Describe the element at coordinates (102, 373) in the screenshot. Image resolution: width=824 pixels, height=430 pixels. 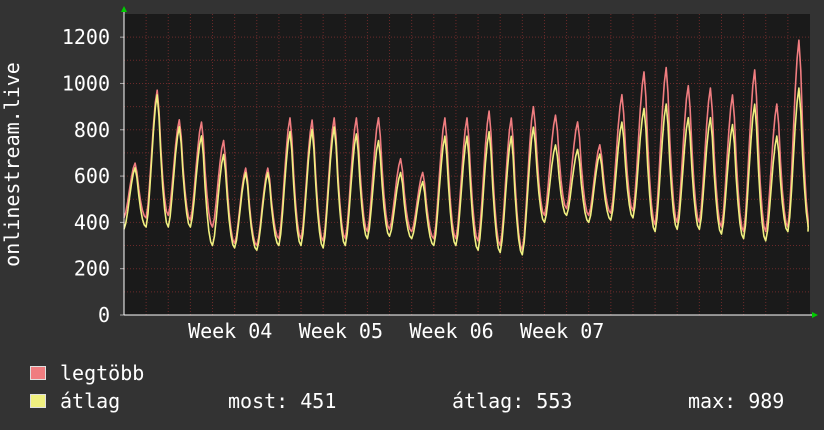
I see `legend-label-max: legtöbb` at that location.